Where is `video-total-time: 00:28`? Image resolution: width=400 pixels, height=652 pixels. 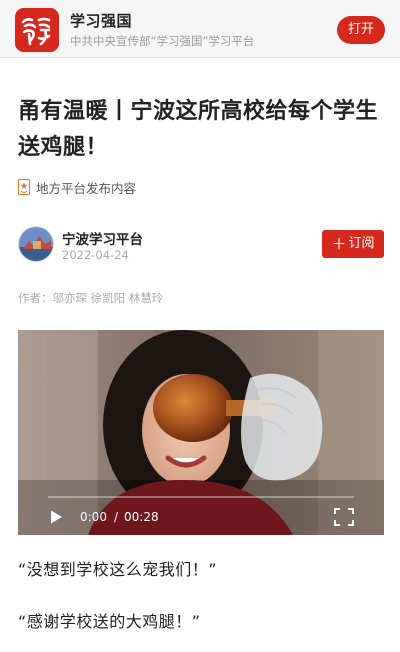 video-total-time: 00:28 is located at coordinates (141, 517).